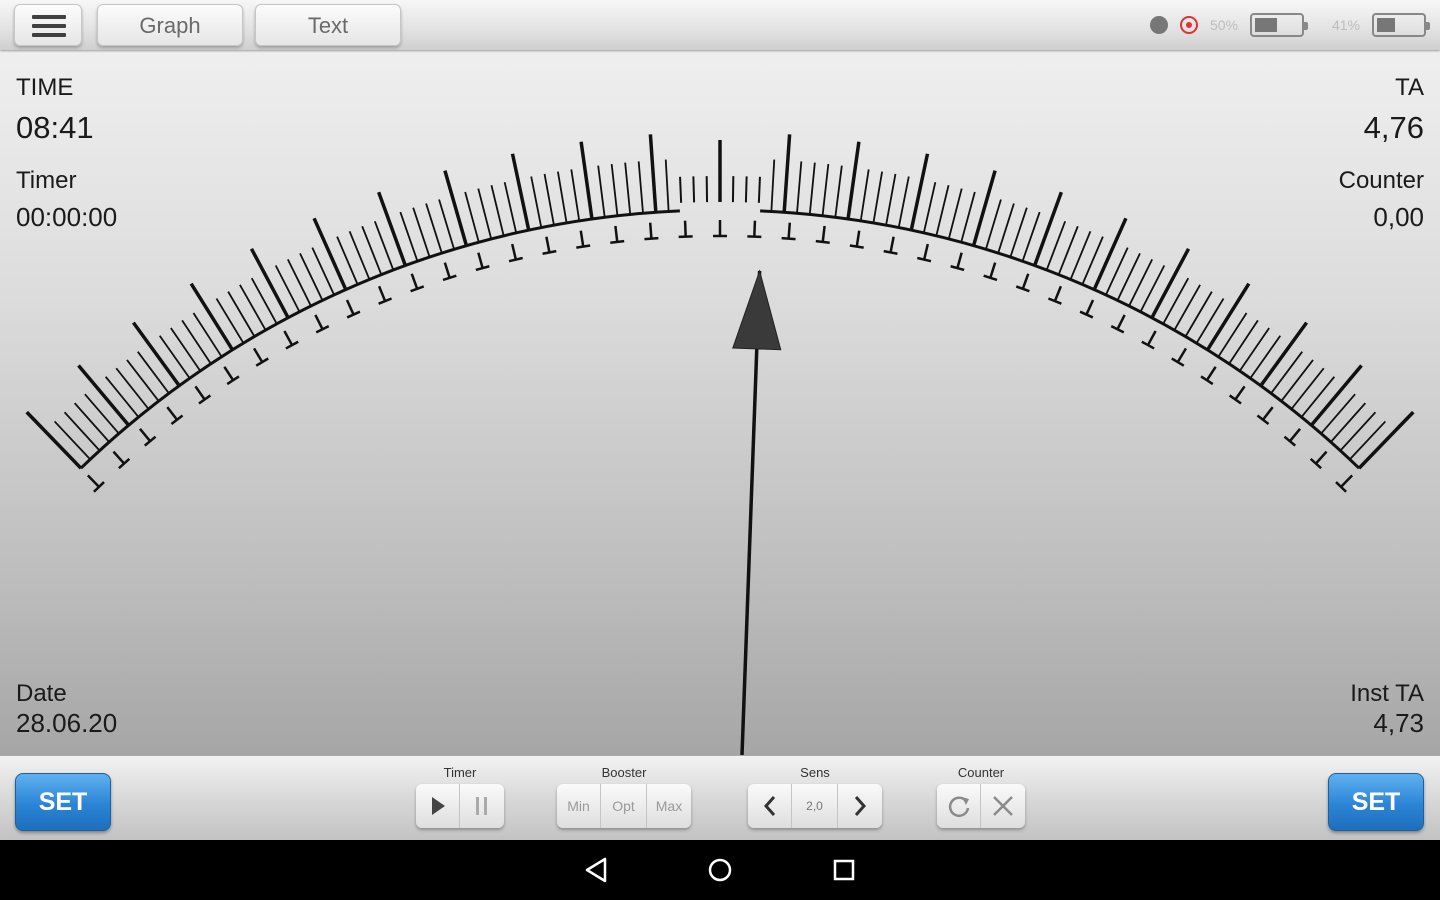  I want to click on record-target-icon, so click(1188, 25).